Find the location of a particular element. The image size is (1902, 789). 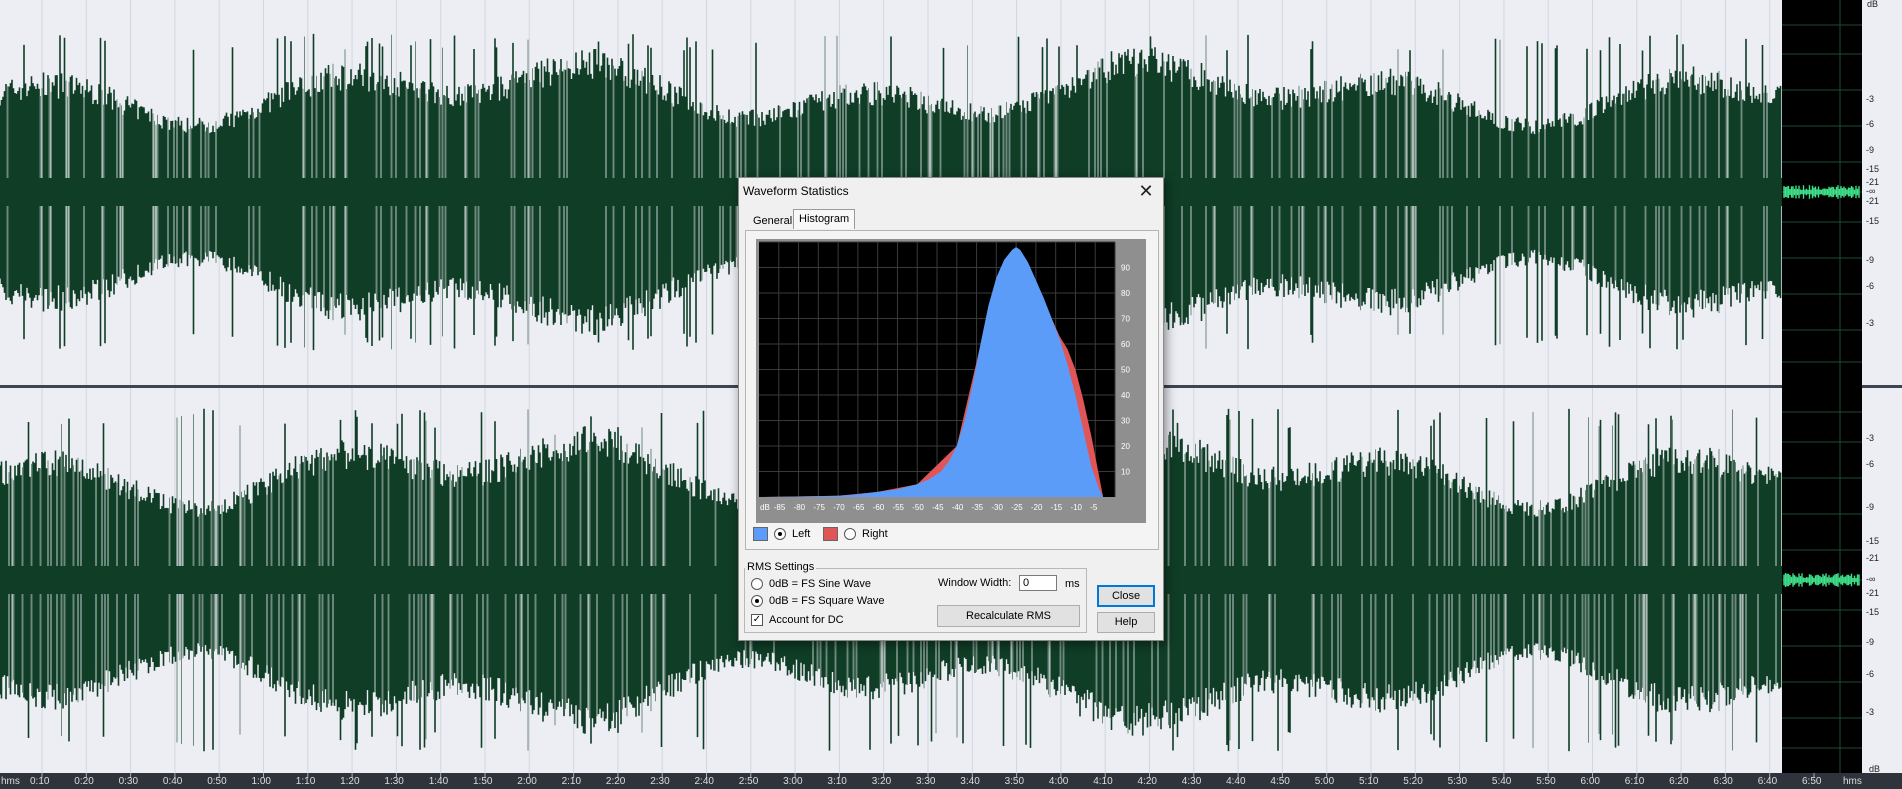

time-tick-label: 1:20 is located at coordinates (350, 781).